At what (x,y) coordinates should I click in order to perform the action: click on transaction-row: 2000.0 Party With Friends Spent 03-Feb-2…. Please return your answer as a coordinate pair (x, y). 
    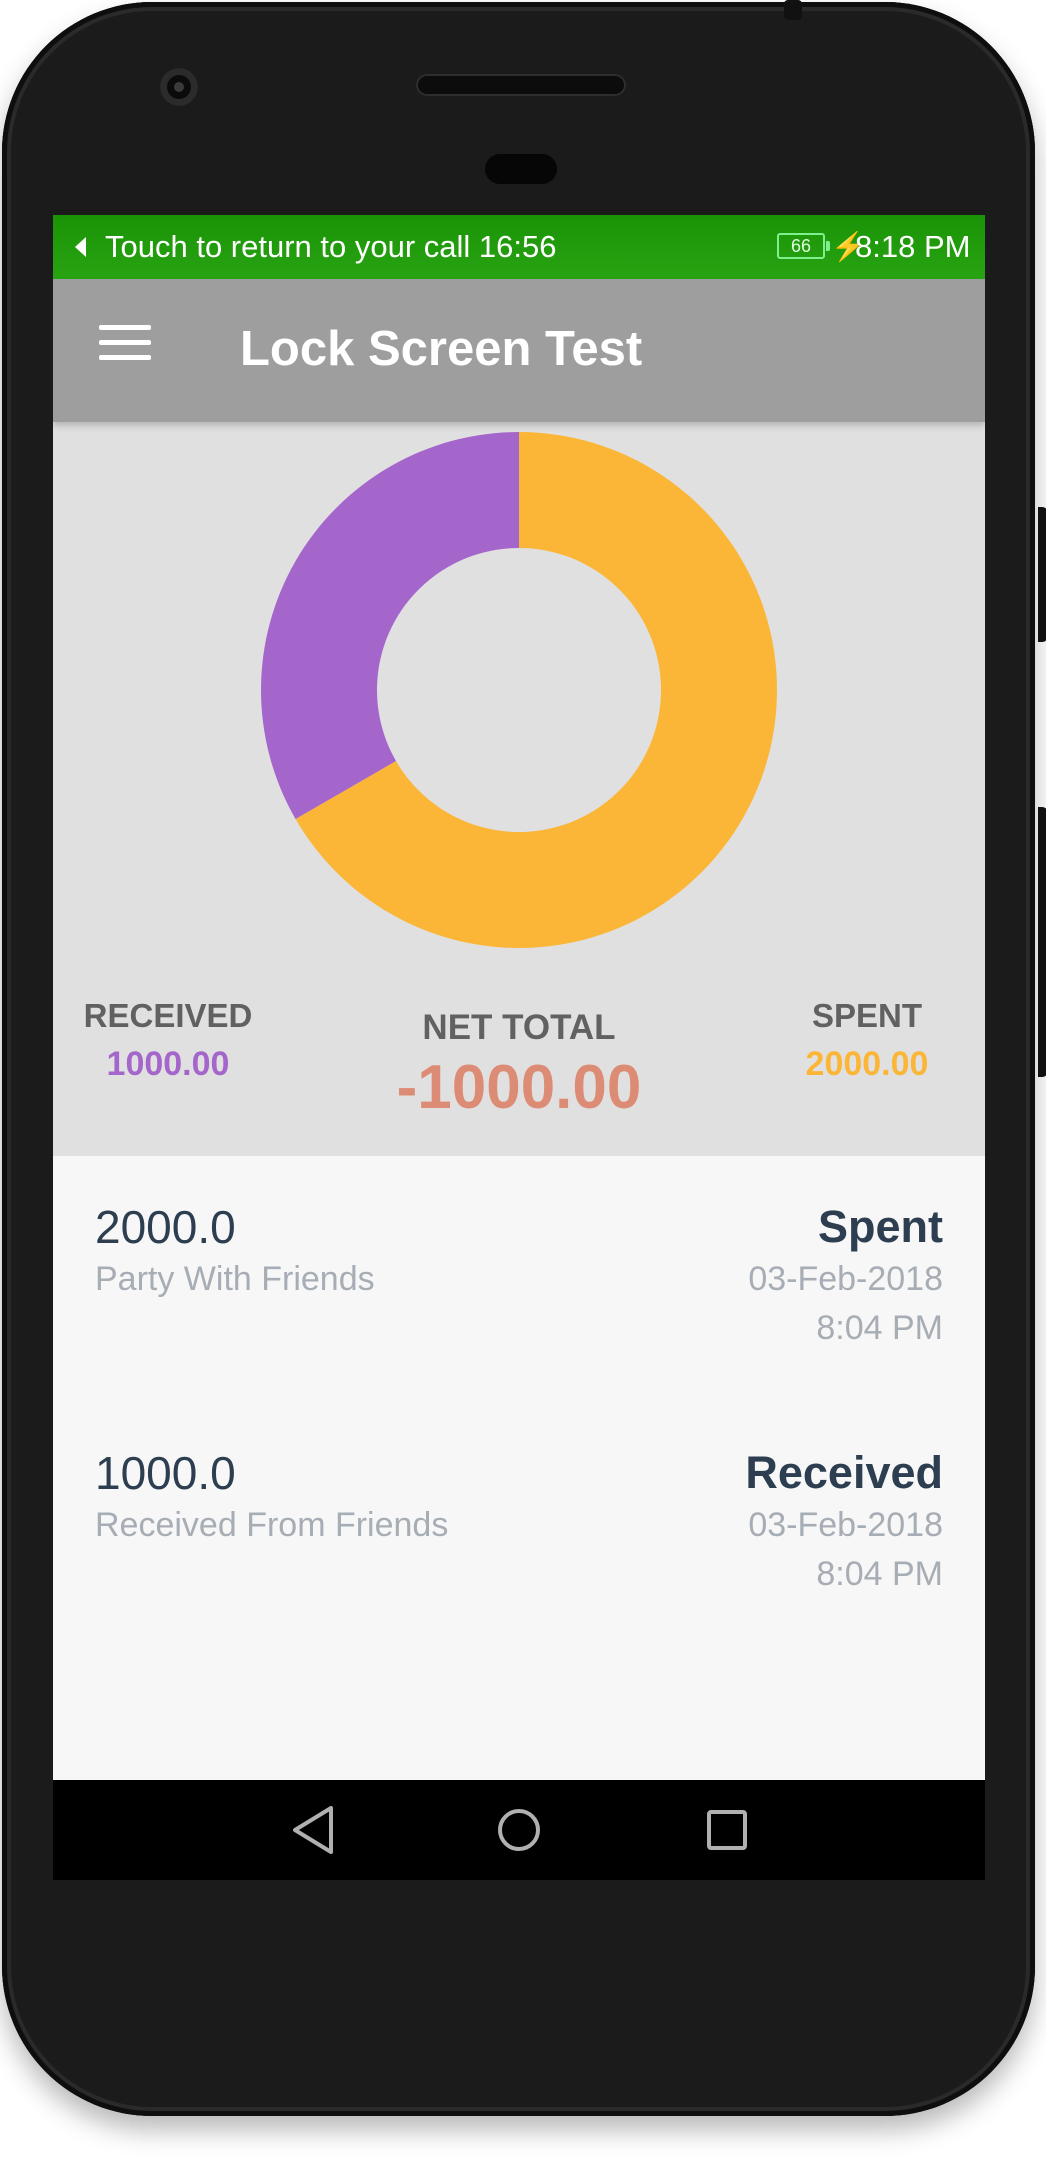
    Looking at the image, I should click on (519, 1280).